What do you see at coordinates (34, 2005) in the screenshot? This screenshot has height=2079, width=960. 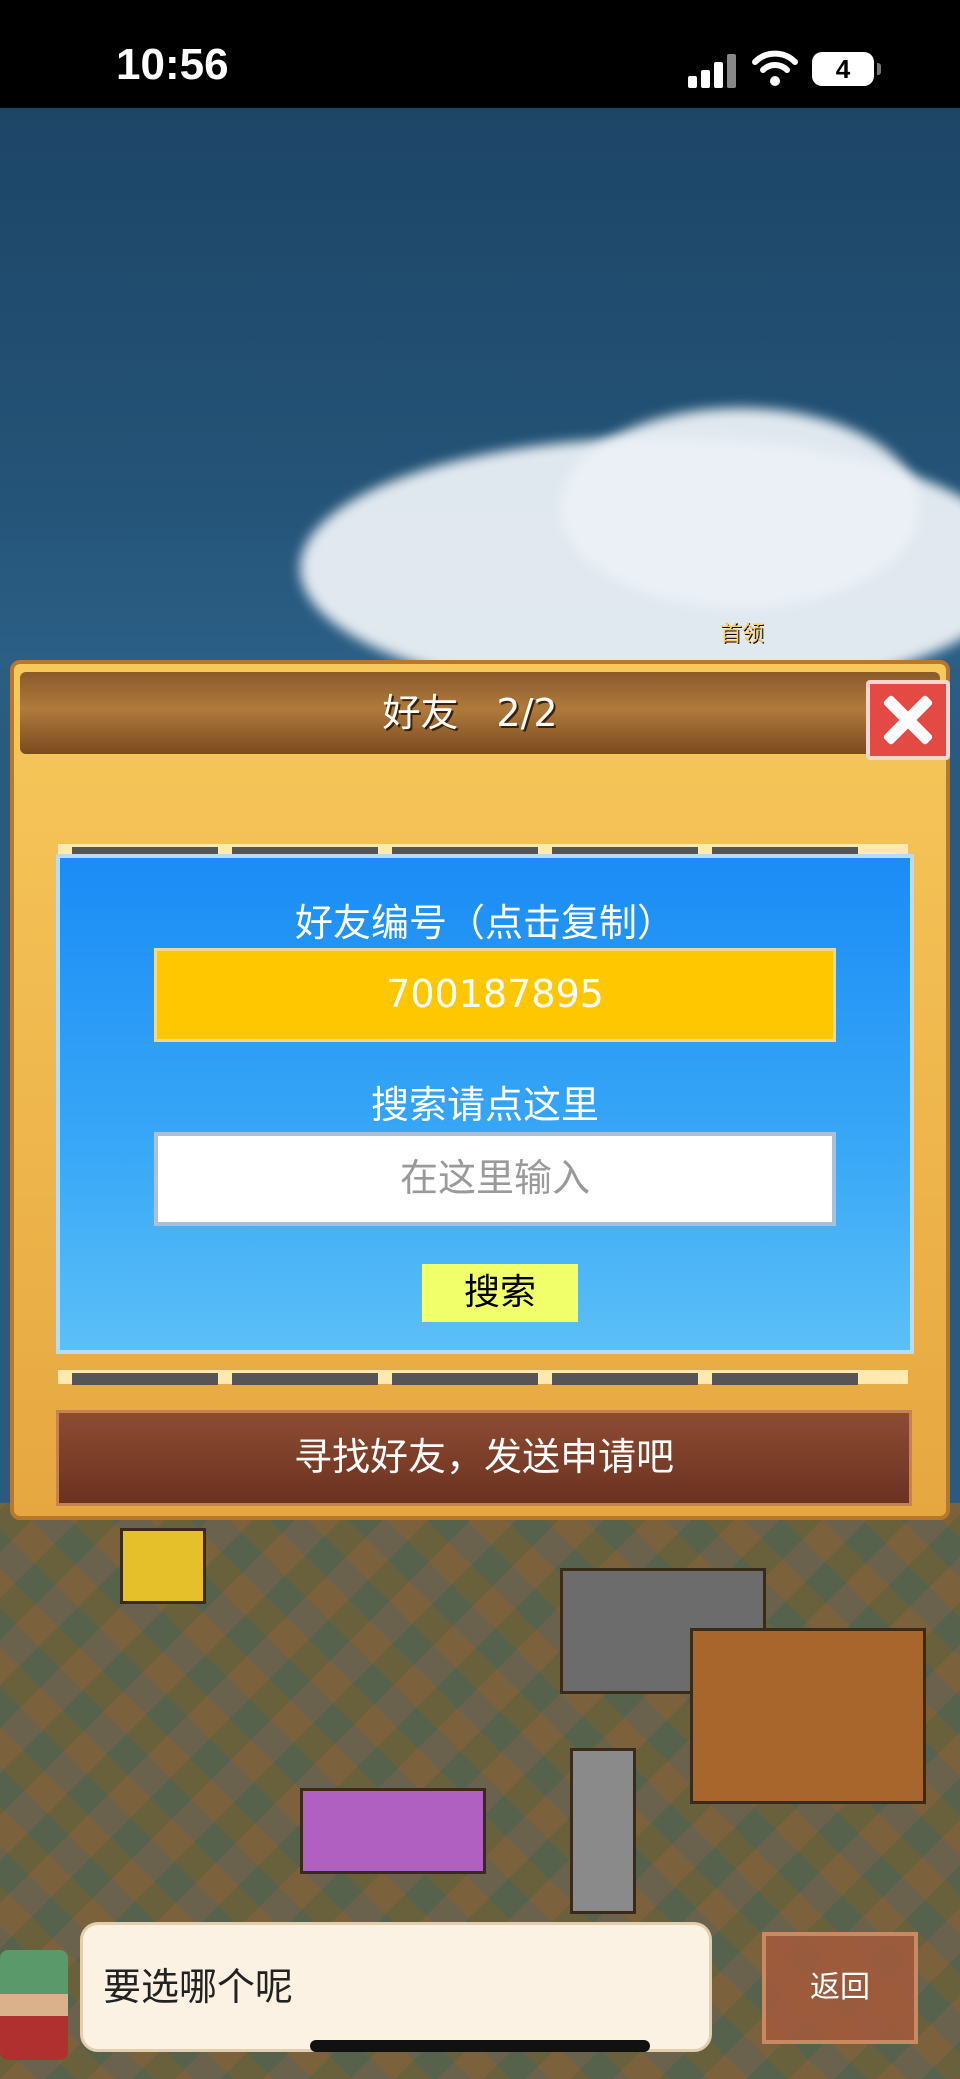 I see `avatar` at bounding box center [34, 2005].